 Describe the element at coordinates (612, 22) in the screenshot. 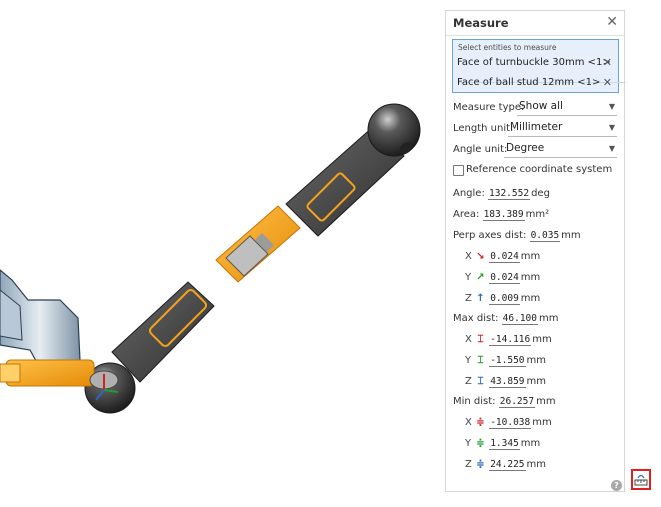

I see `close-icon: ✕` at that location.